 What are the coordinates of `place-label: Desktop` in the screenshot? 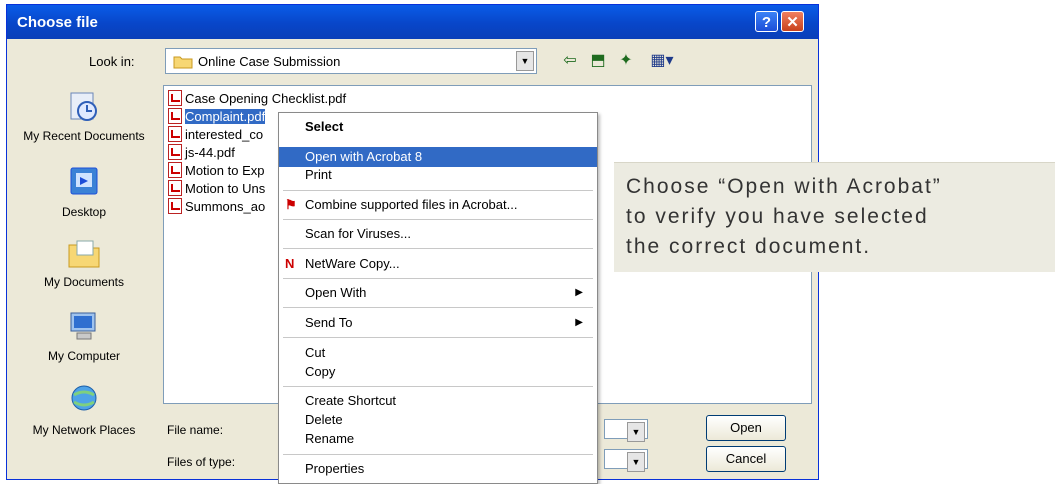 It's located at (84, 212).